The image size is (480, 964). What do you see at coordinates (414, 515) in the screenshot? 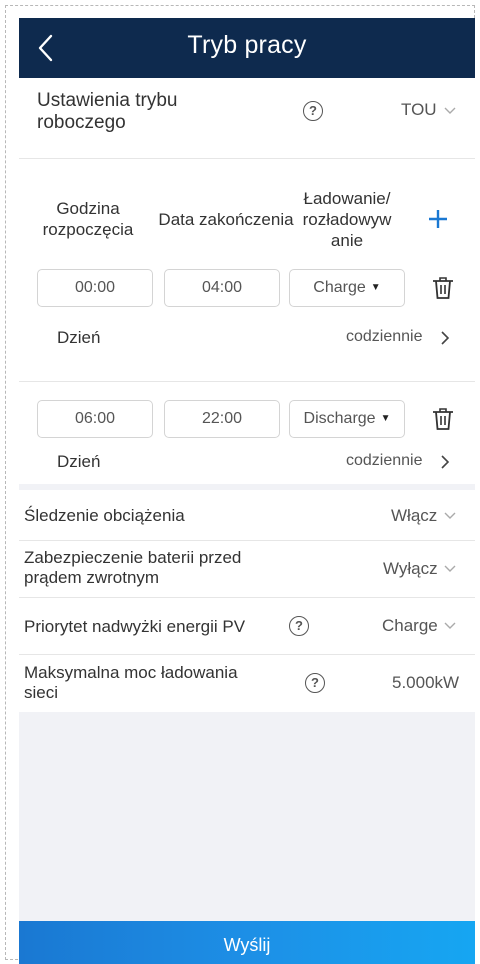
I see `load-tracking-value: Włącz` at bounding box center [414, 515].